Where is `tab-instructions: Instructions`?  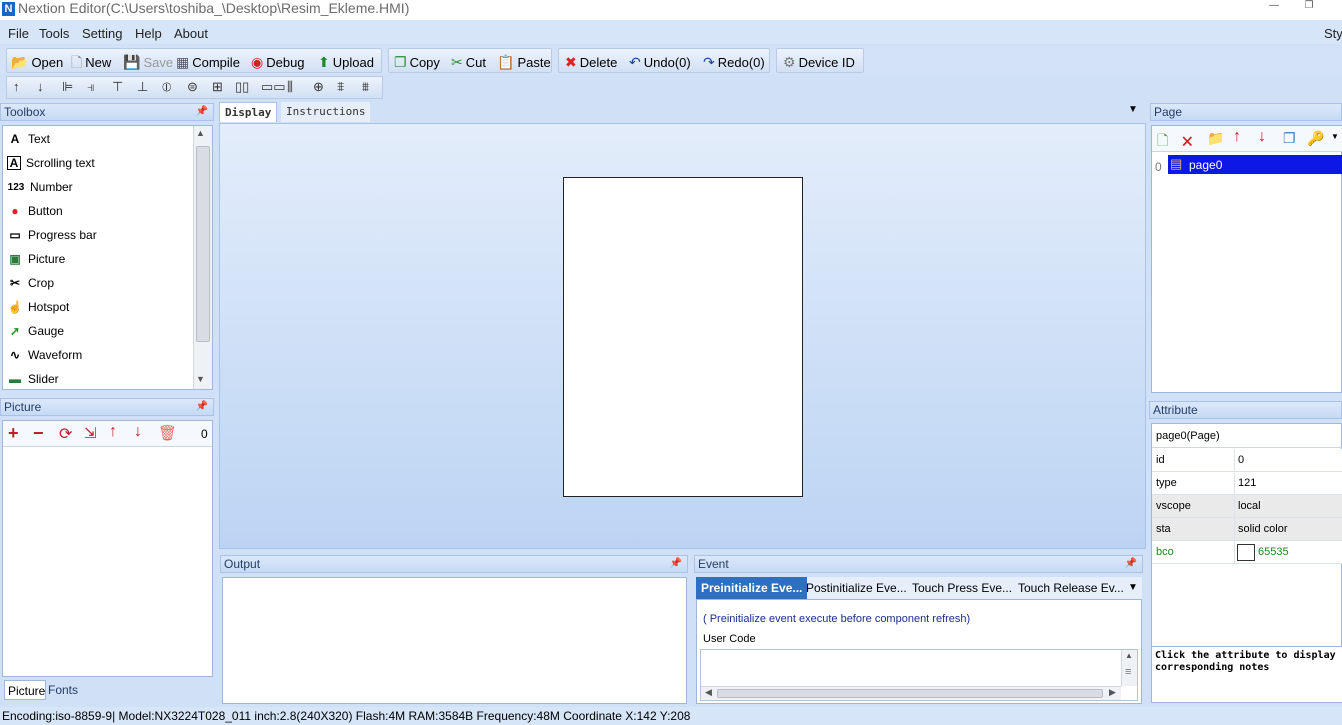
tab-instructions: Instructions is located at coordinates (326, 112).